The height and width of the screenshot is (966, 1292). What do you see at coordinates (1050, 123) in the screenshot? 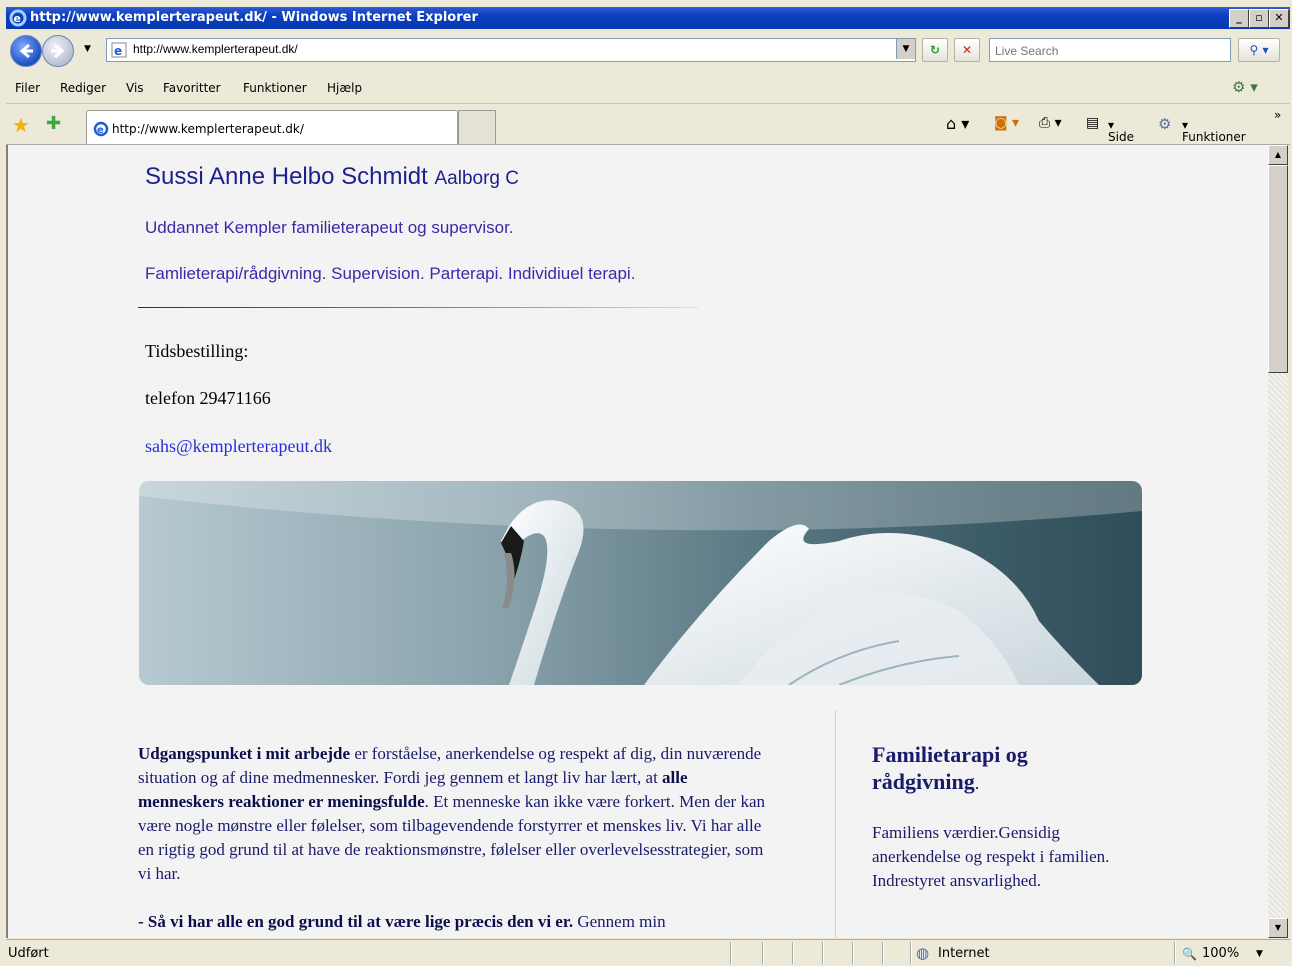
I see `print-icon: ⎙ ▾` at bounding box center [1050, 123].